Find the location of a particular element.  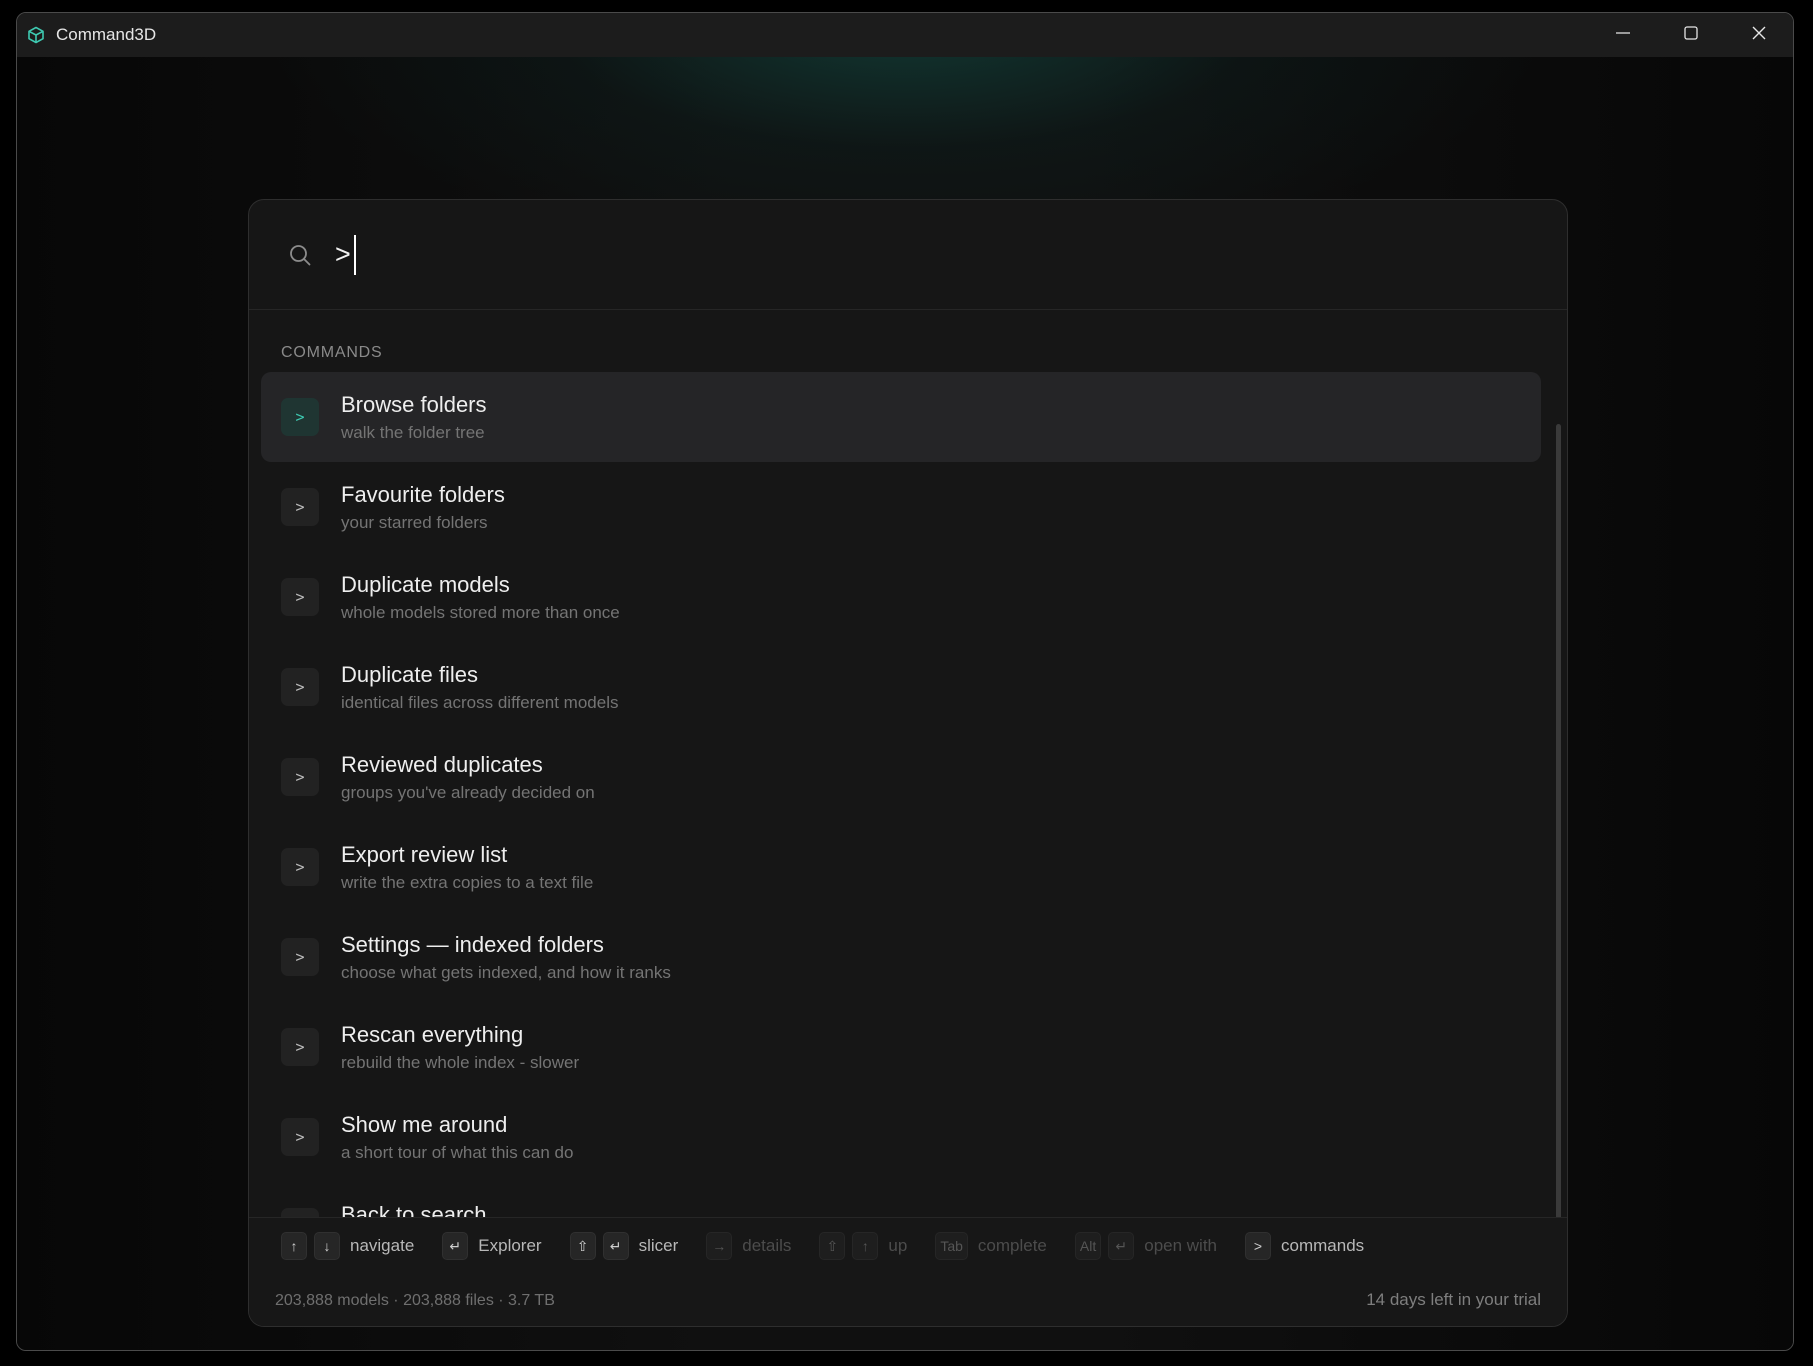

keyboard-hint: ↵ Explorer is located at coordinates (492, 1246).